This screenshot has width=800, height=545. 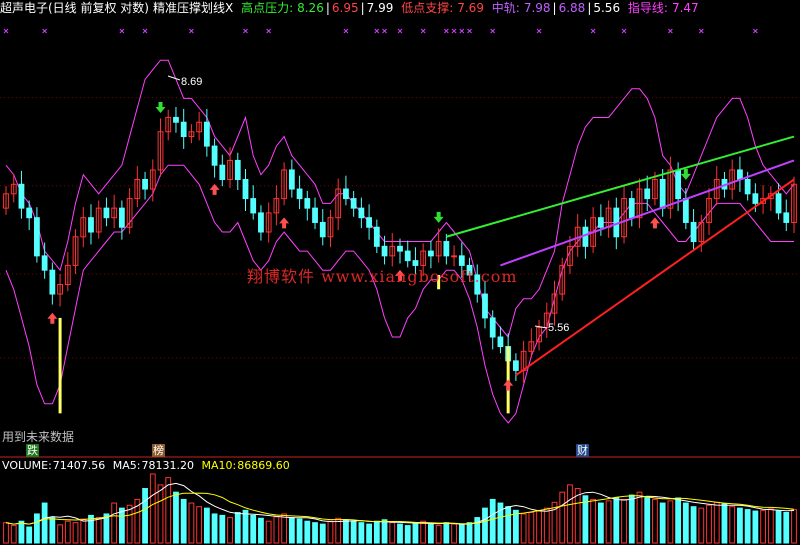 What do you see at coordinates (380, 8) in the screenshot?
I see `high-resistance-value-3: 7.99` at bounding box center [380, 8].